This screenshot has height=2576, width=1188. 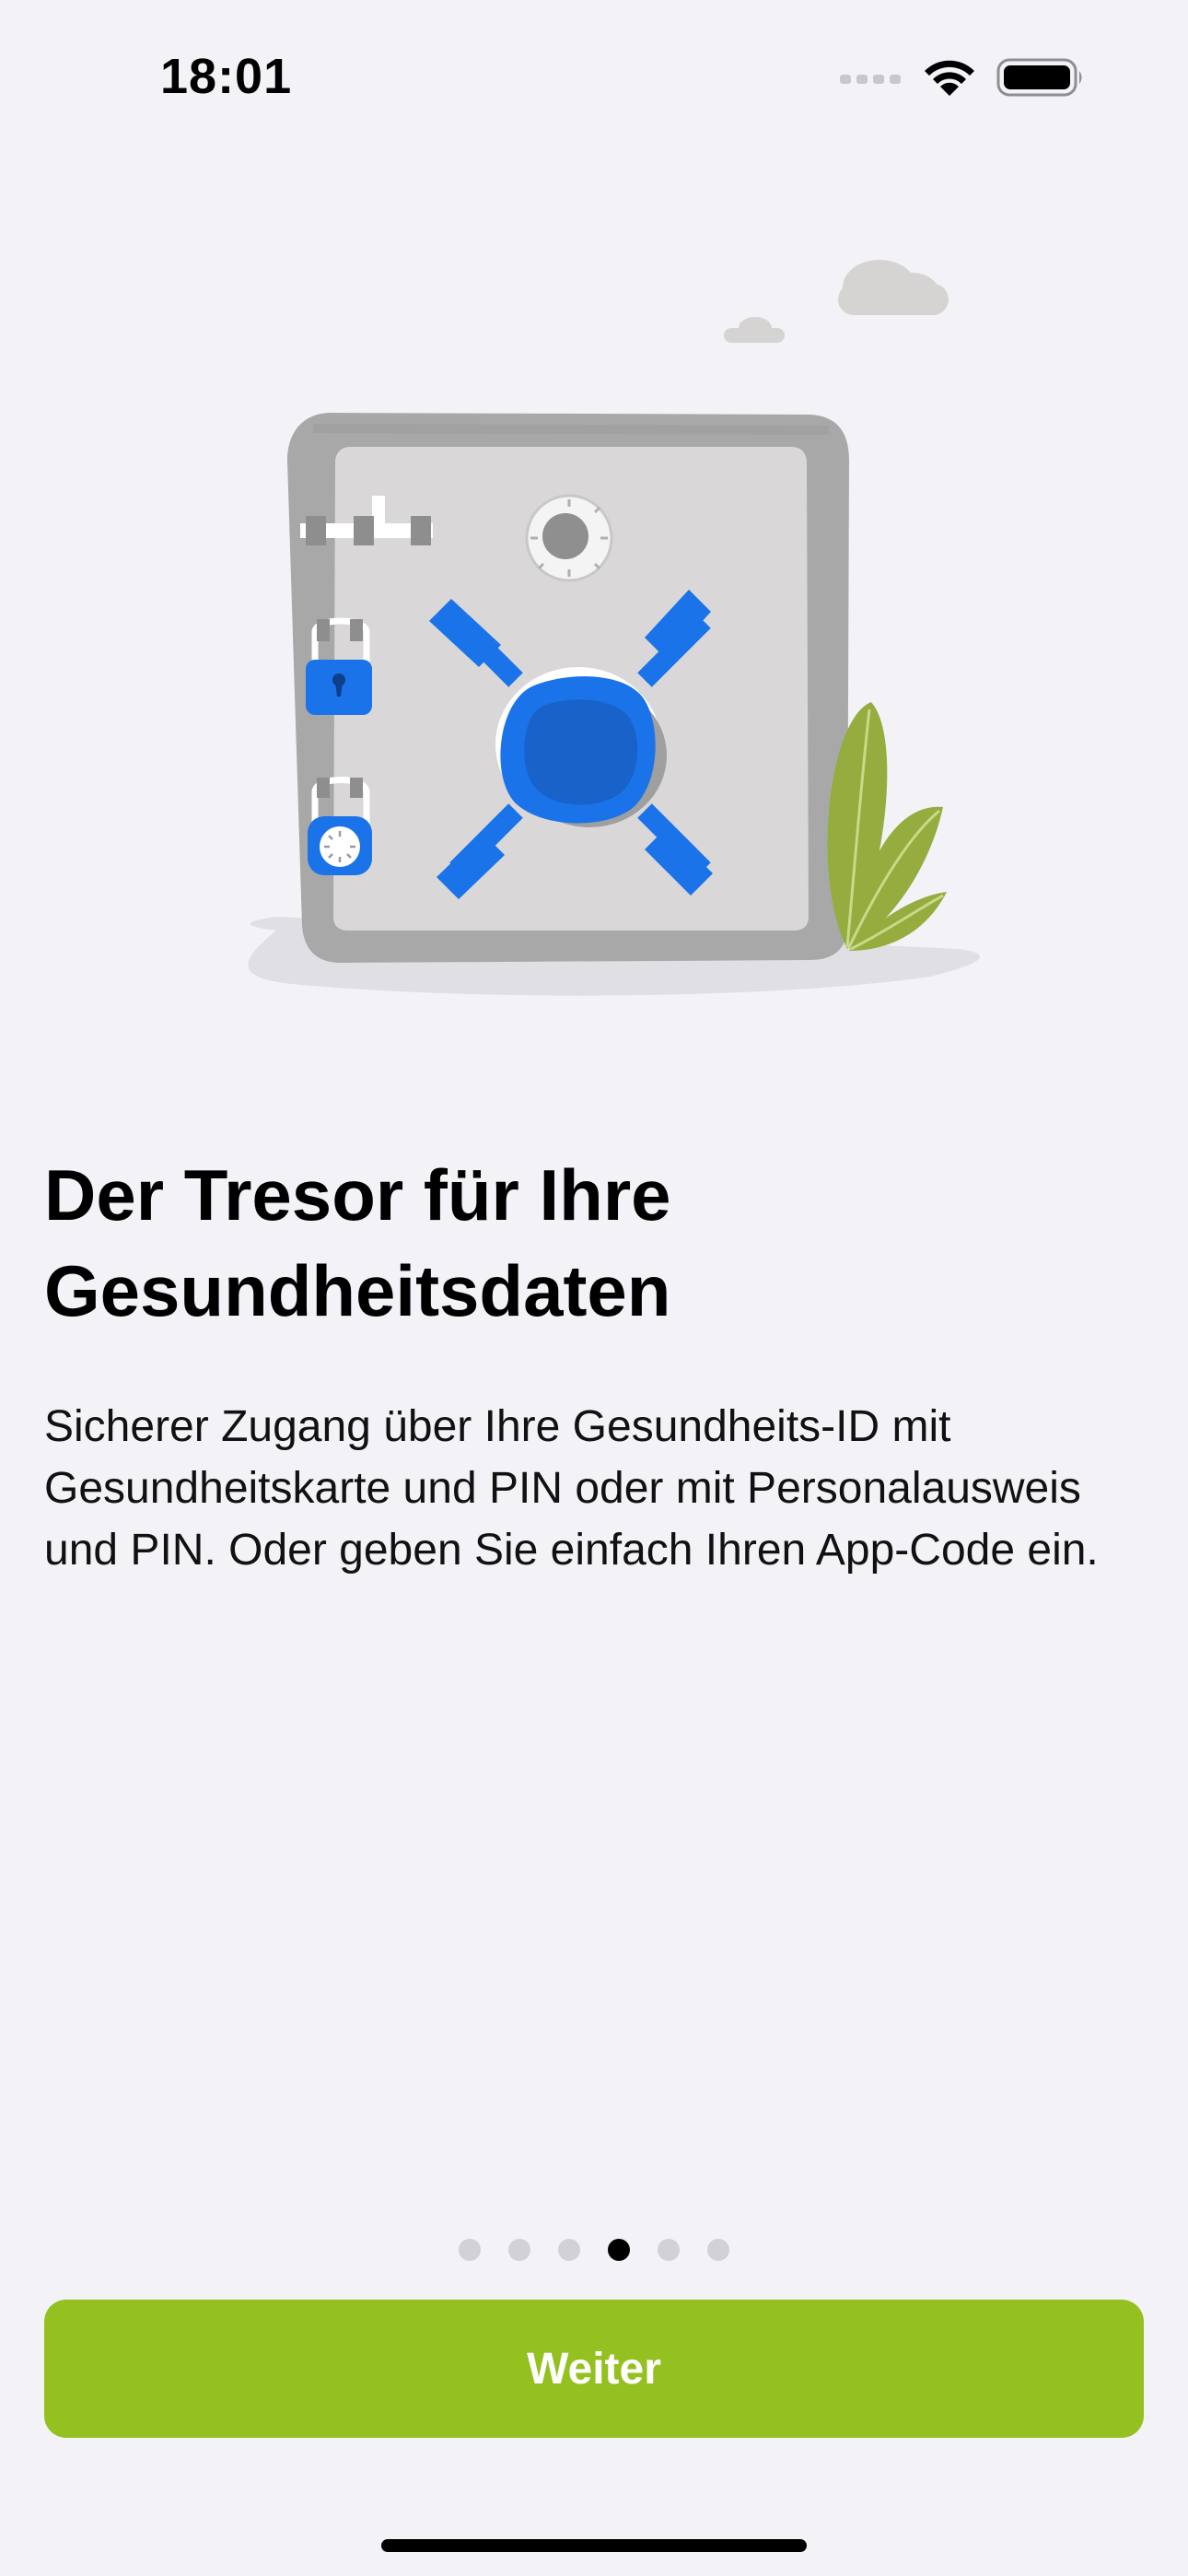 What do you see at coordinates (870, 79) in the screenshot?
I see `cellular-signal-icon` at bounding box center [870, 79].